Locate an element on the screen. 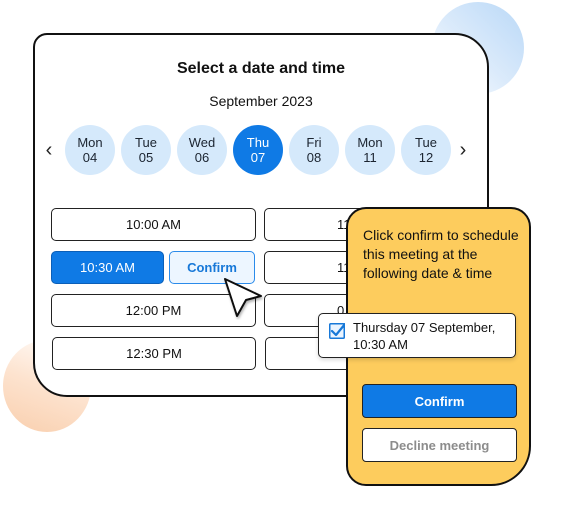  checkbox-checked-icon is located at coordinates (337, 331).